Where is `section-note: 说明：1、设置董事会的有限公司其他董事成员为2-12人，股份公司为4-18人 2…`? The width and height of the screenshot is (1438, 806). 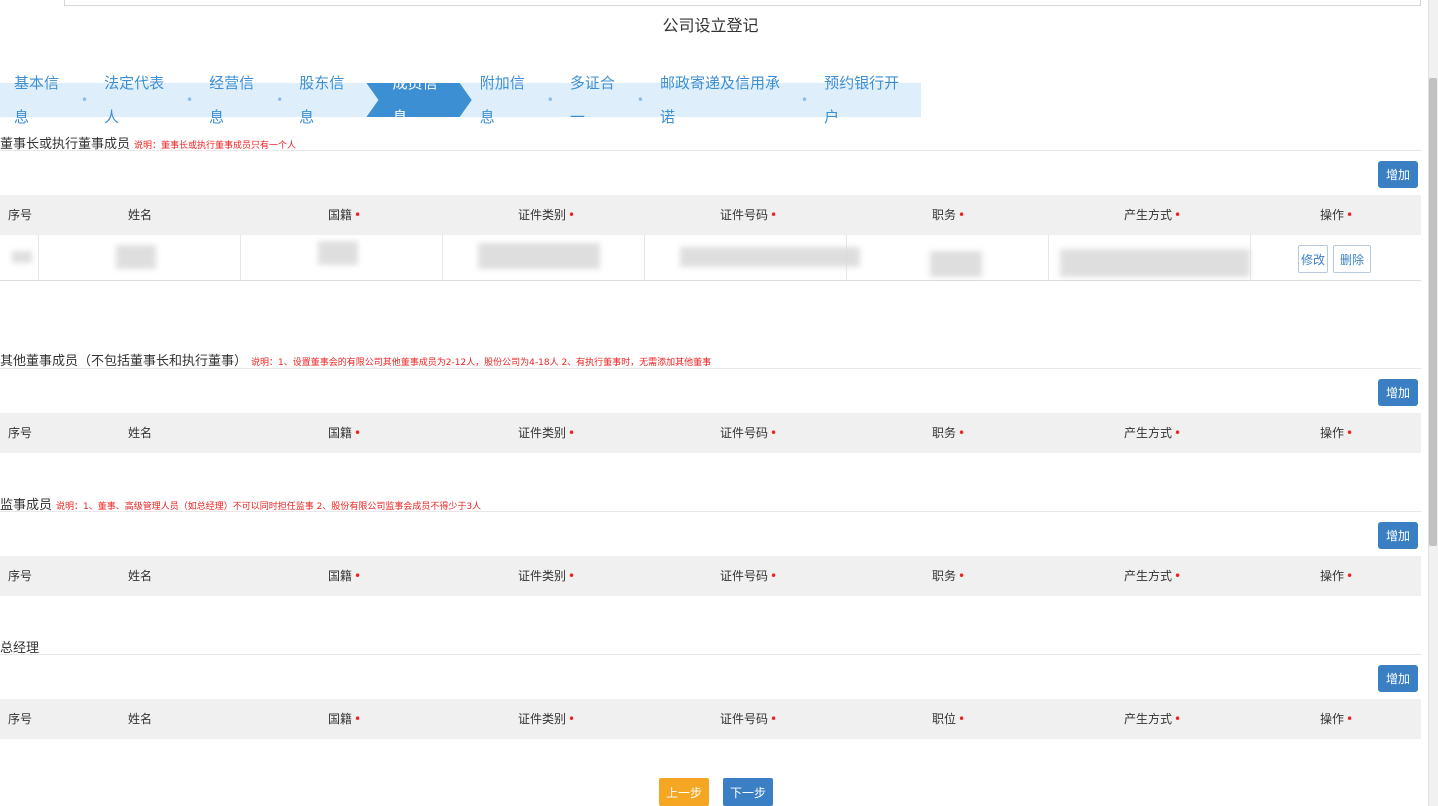
section-note: 说明：1、设置董事会的有限公司其他董事成员为2-12人，股份公司为4-18人 2… is located at coordinates (481, 363).